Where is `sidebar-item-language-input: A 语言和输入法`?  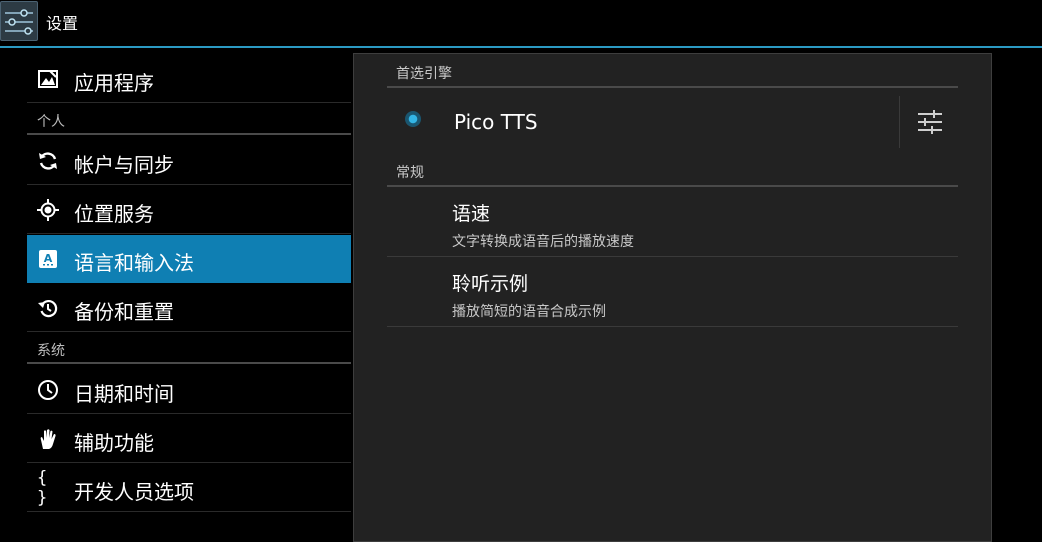
sidebar-item-language-input: A 语言和输入法 is located at coordinates (189, 259).